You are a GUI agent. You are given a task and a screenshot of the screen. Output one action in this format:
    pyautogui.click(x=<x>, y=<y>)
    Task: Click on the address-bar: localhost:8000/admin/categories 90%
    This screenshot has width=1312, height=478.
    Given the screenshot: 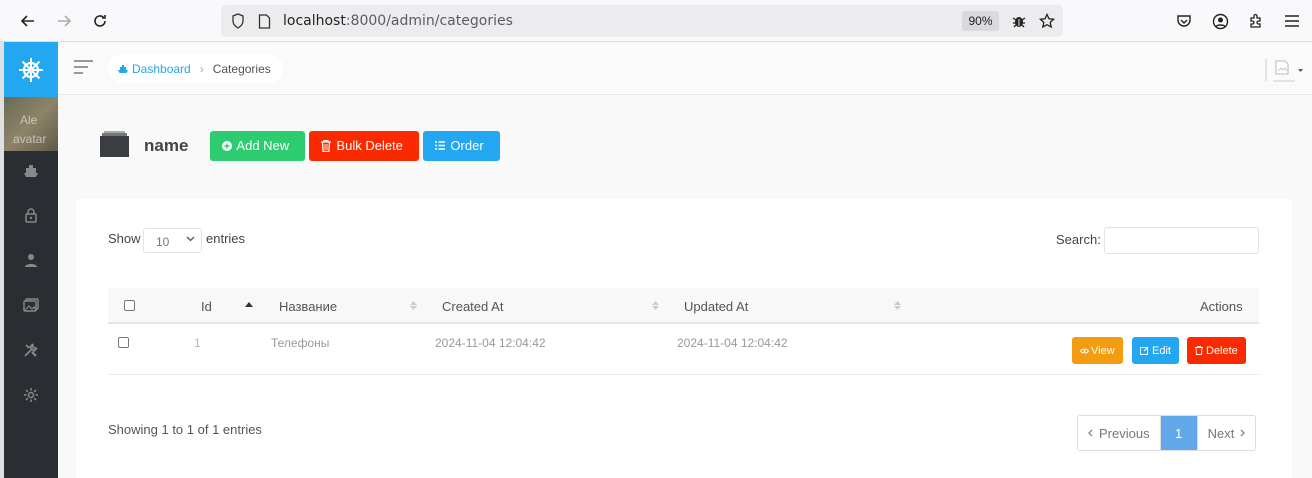 What is the action you would take?
    pyautogui.click(x=642, y=21)
    